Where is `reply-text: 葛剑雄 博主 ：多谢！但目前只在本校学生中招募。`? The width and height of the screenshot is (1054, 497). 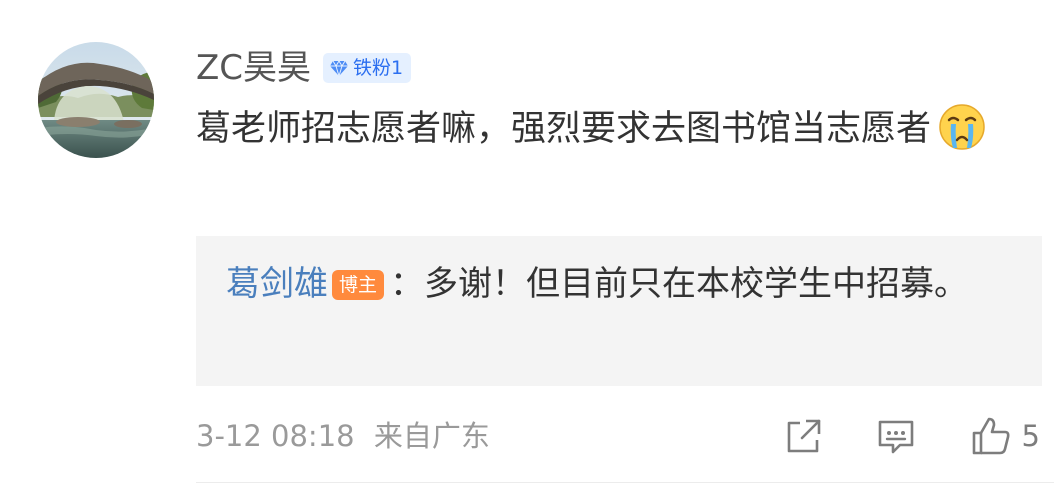 reply-text: 葛剑雄 博主 ：多谢！但目前只在本校学生中招募。 is located at coordinates (616, 284).